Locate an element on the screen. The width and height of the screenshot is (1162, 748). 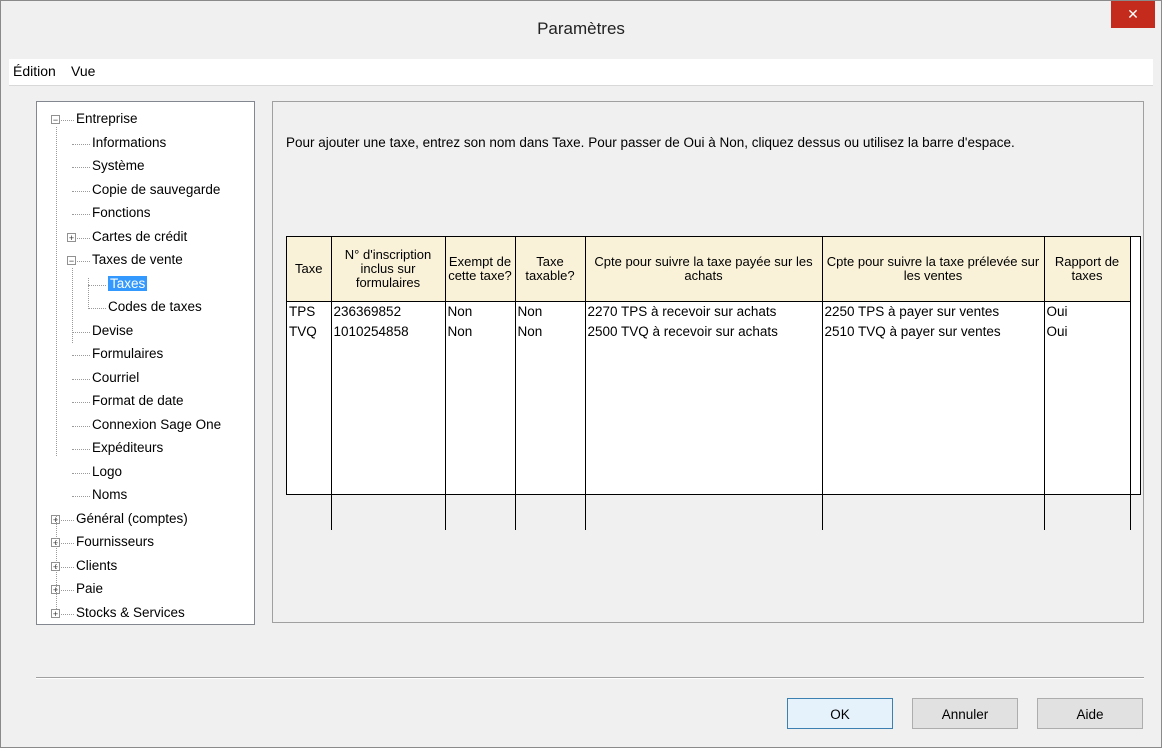
tree-item: Courriel is located at coordinates (115, 378).